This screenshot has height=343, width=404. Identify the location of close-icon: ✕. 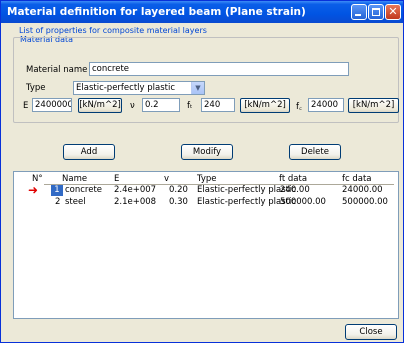
(393, 11).